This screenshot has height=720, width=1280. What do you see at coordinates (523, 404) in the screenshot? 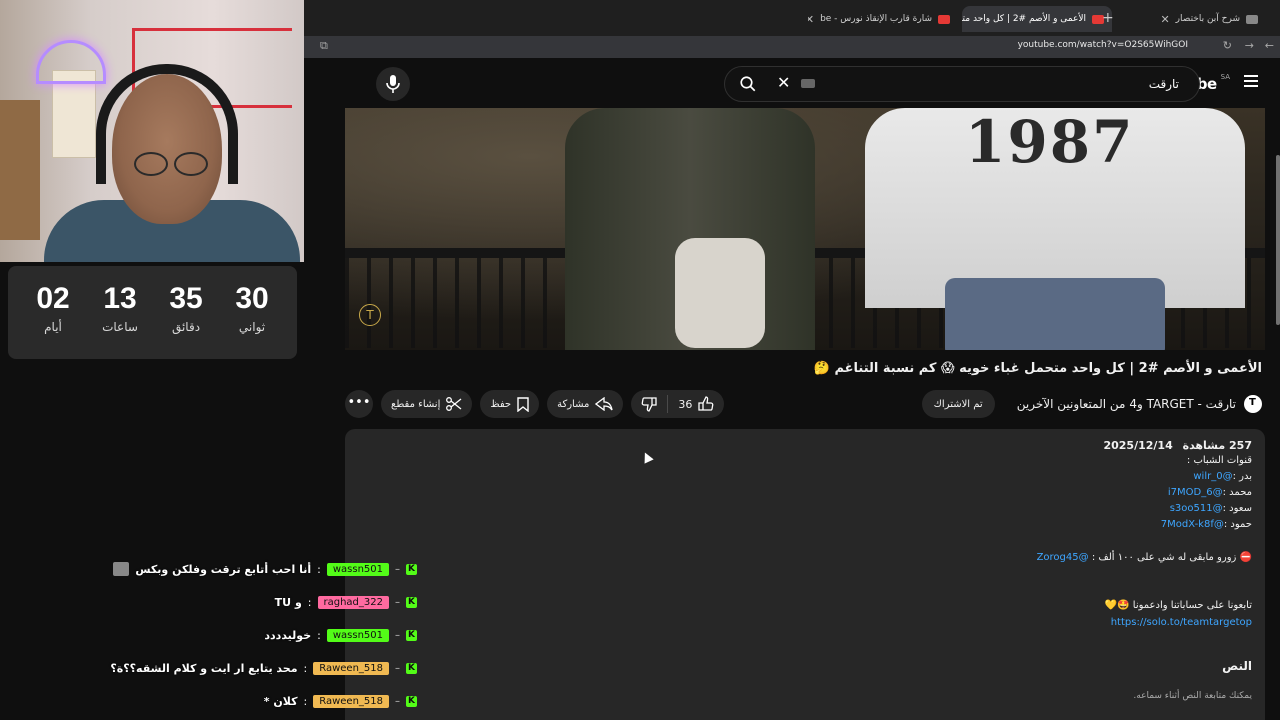
I see `bookmark-icon` at bounding box center [523, 404].